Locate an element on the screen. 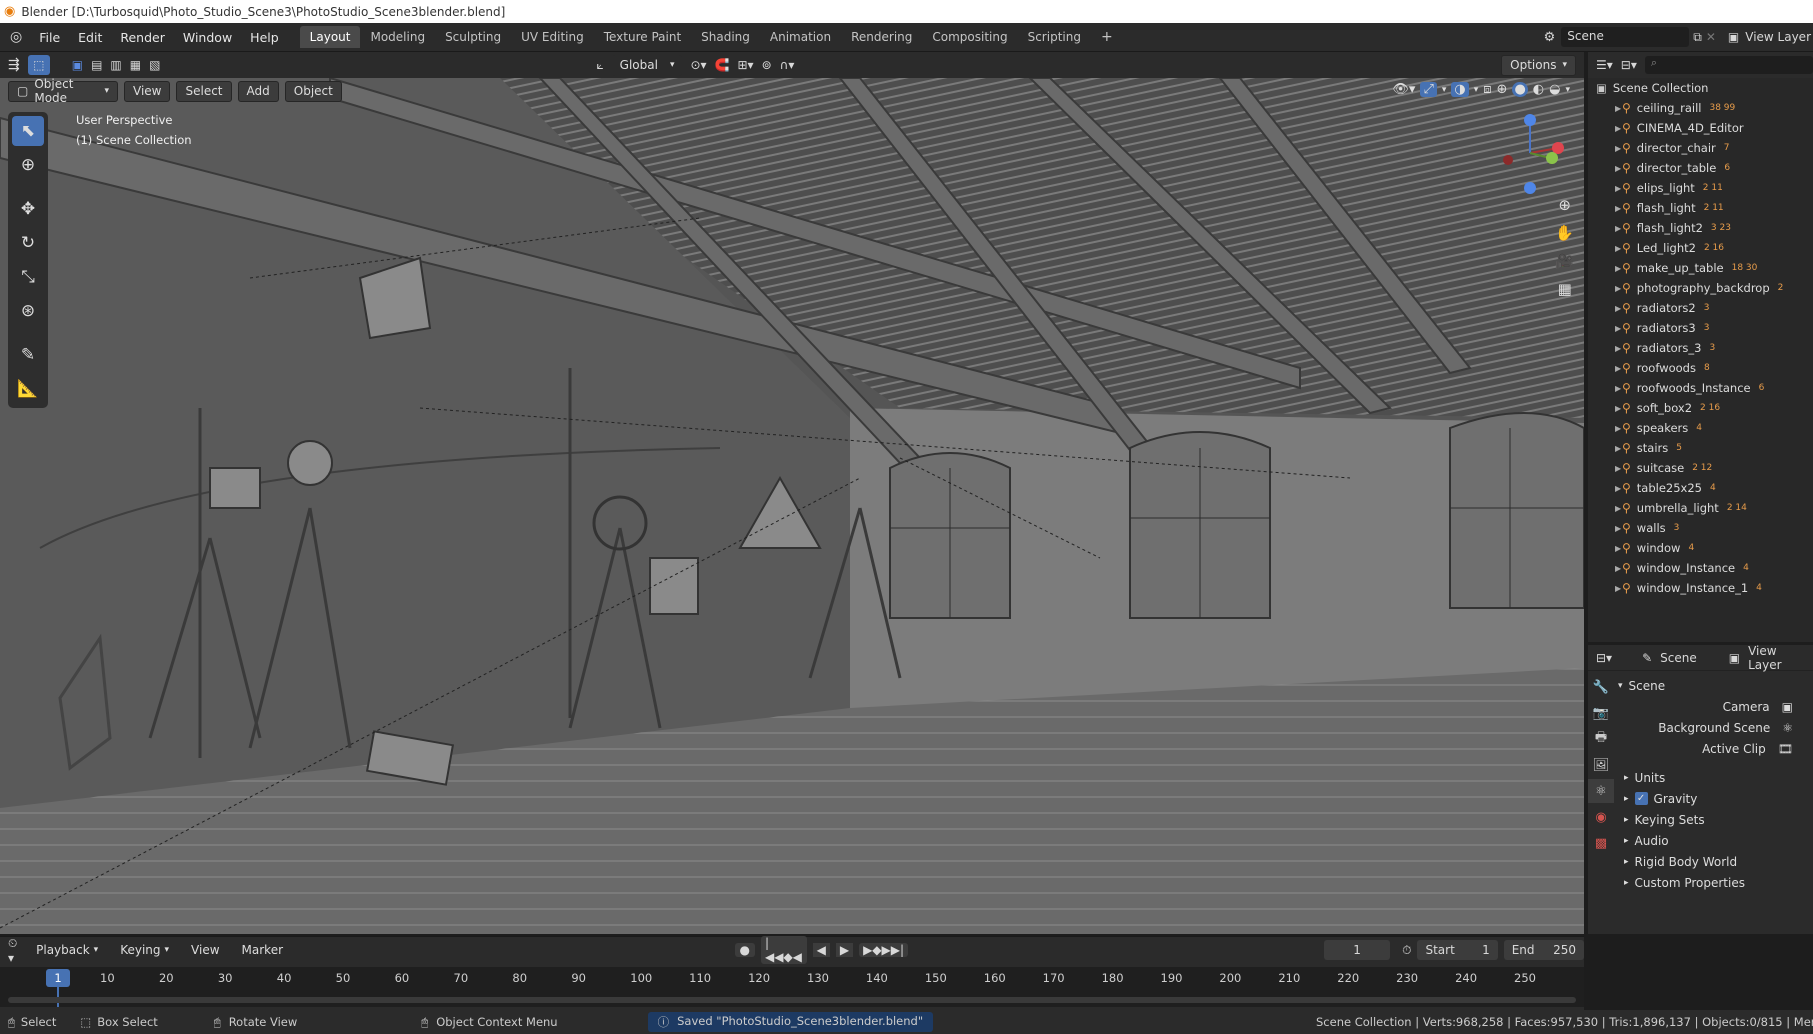 The width and height of the screenshot is (1813, 1034). snap-icon: 🧲 is located at coordinates (722, 65).